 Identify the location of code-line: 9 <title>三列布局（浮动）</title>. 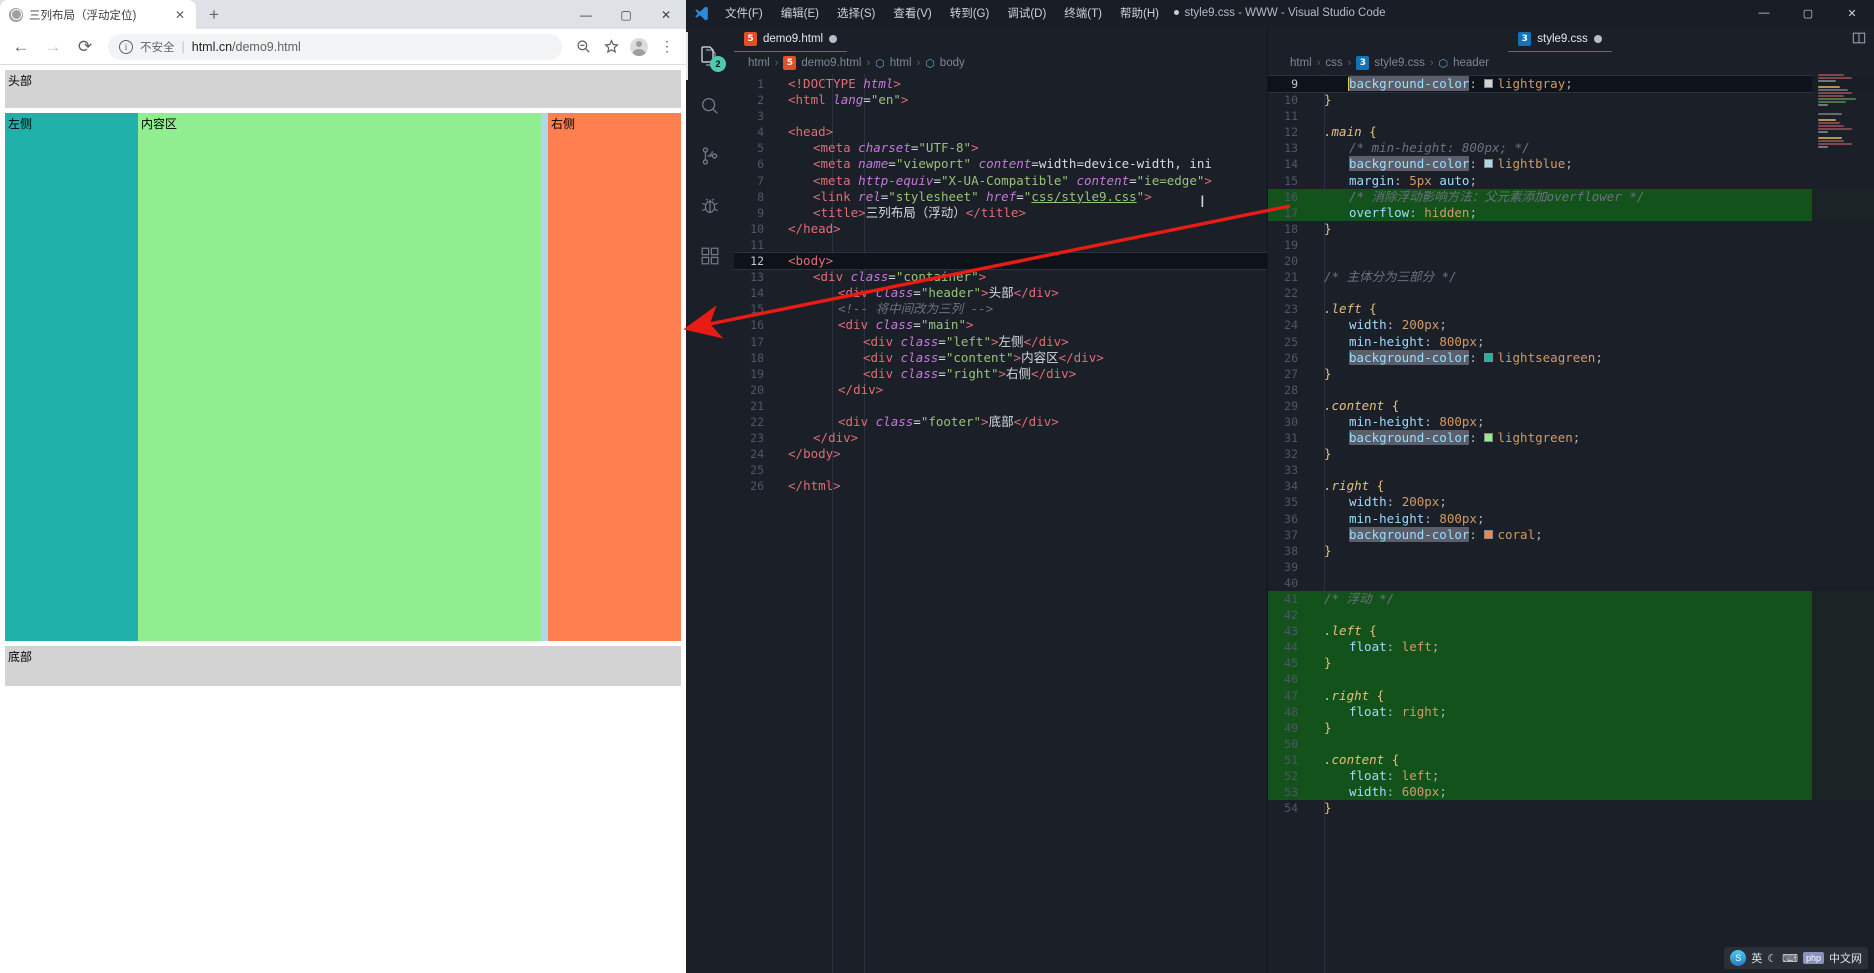
(1000, 213).